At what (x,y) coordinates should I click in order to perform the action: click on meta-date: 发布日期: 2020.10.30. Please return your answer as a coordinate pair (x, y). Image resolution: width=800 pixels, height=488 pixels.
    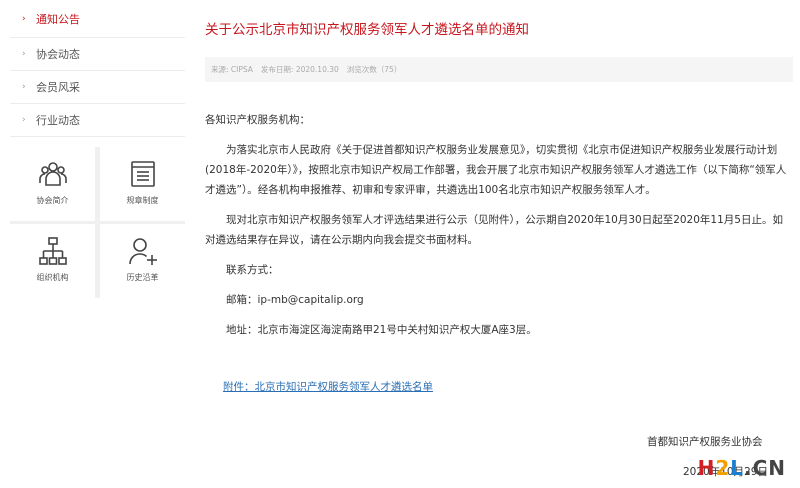
    Looking at the image, I should click on (299, 69).